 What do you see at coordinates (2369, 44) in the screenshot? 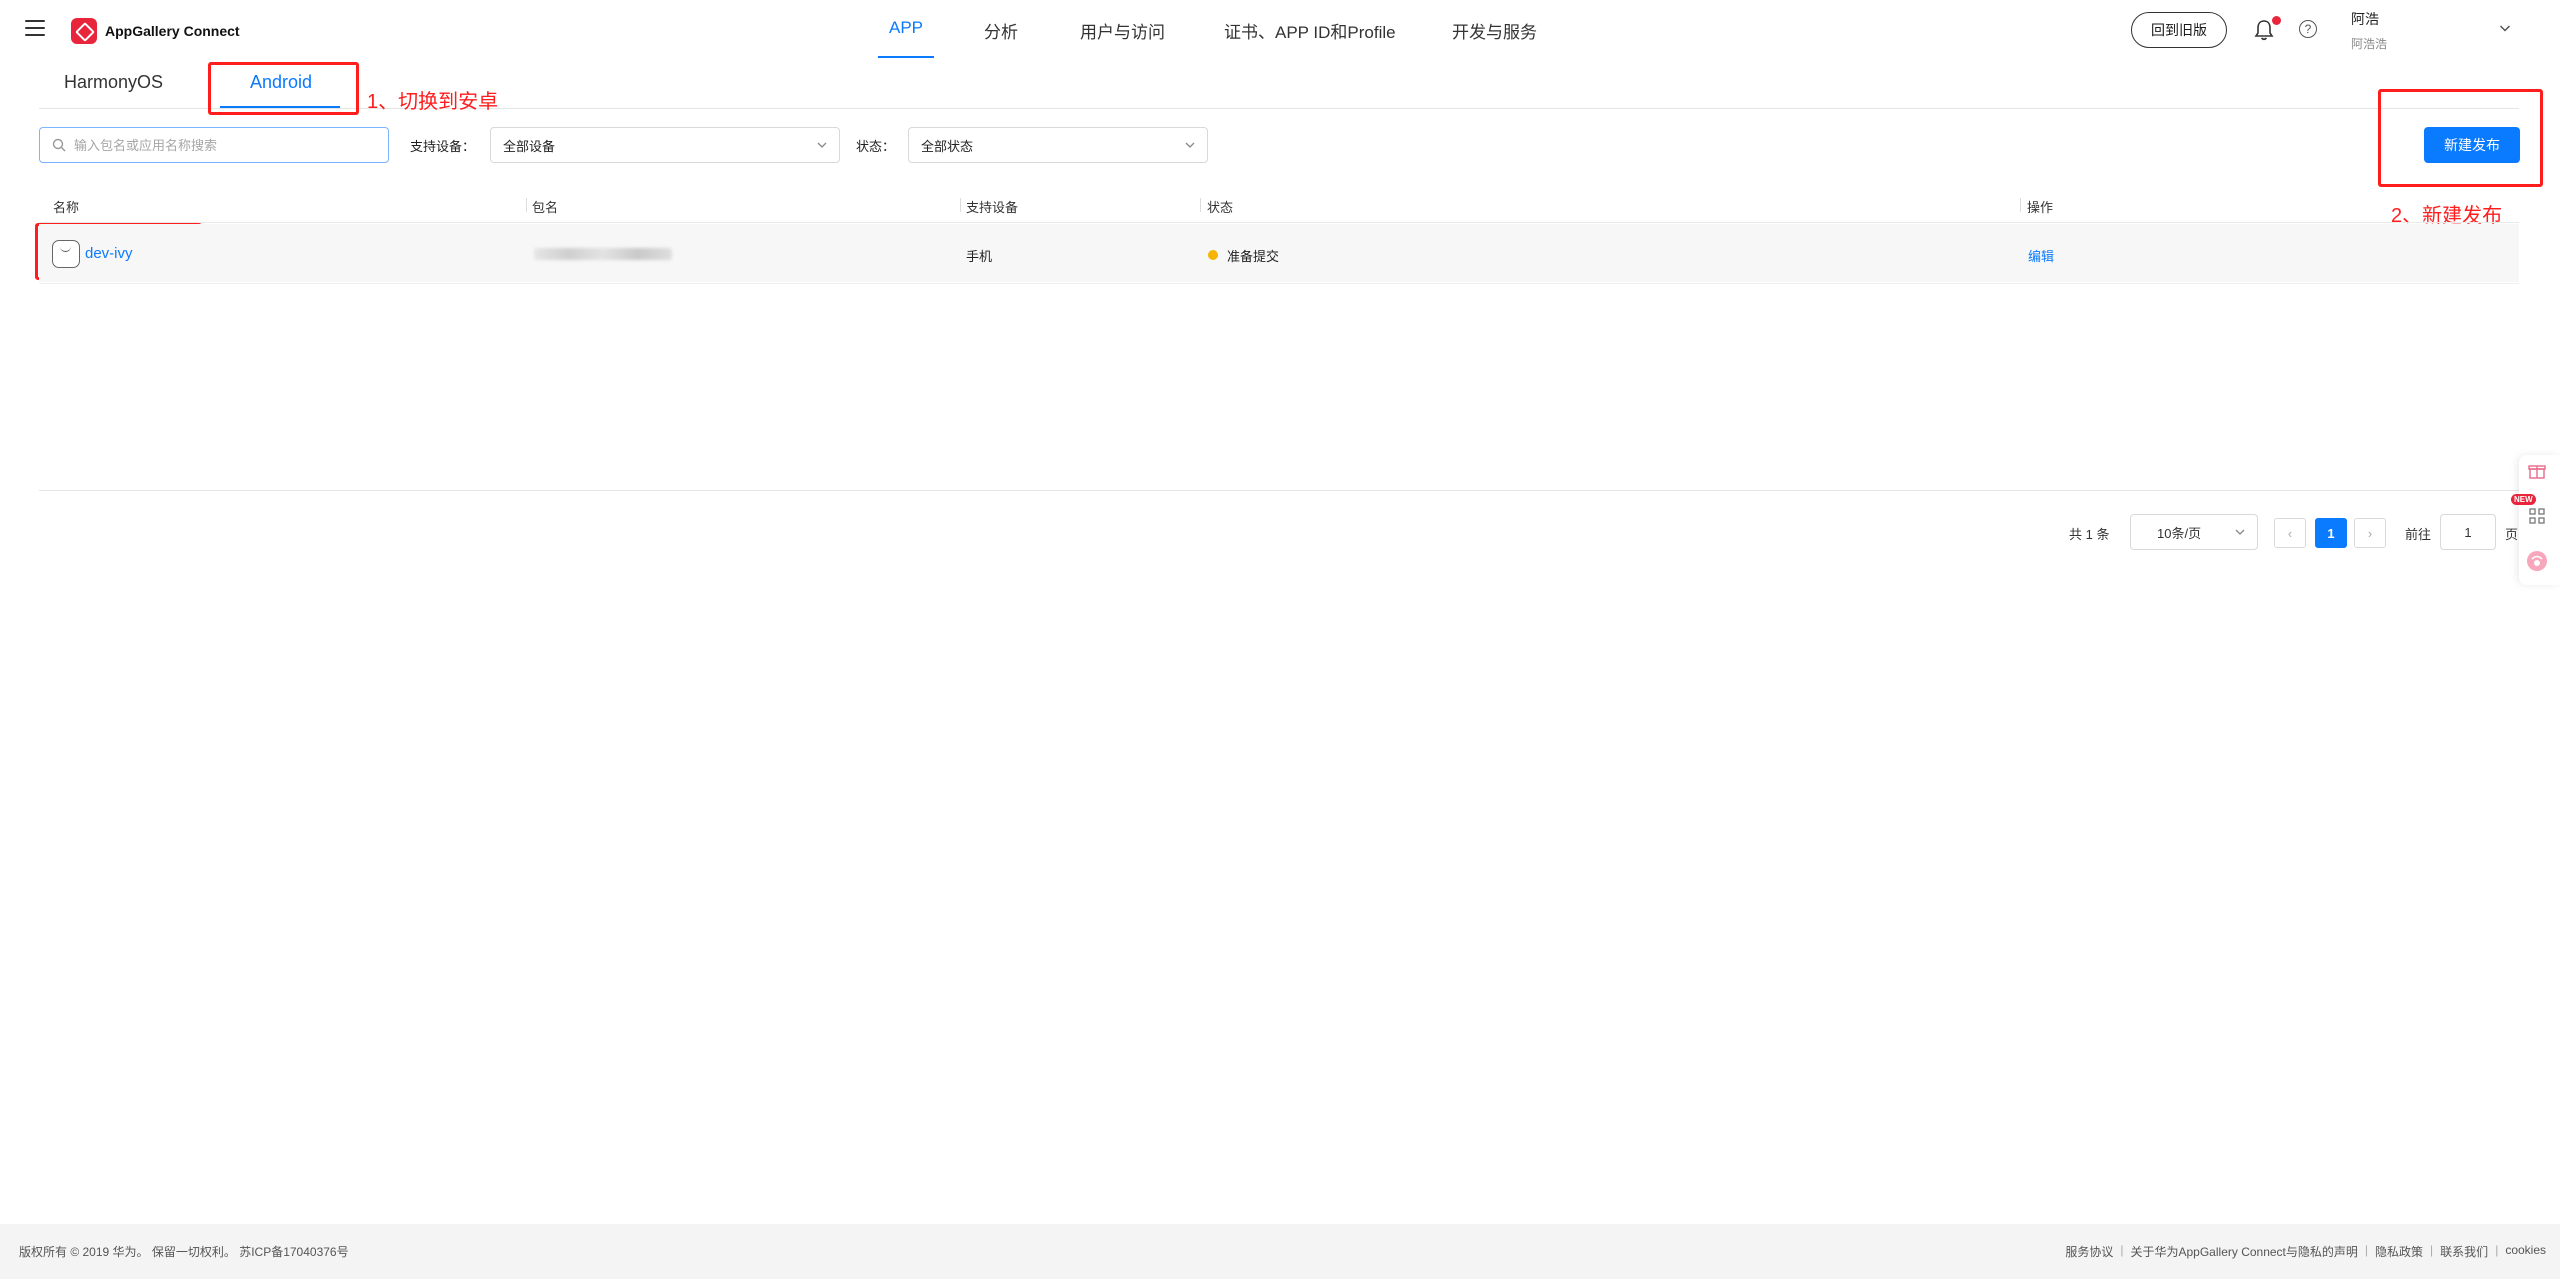
I see `user-account: 阿浩浩` at bounding box center [2369, 44].